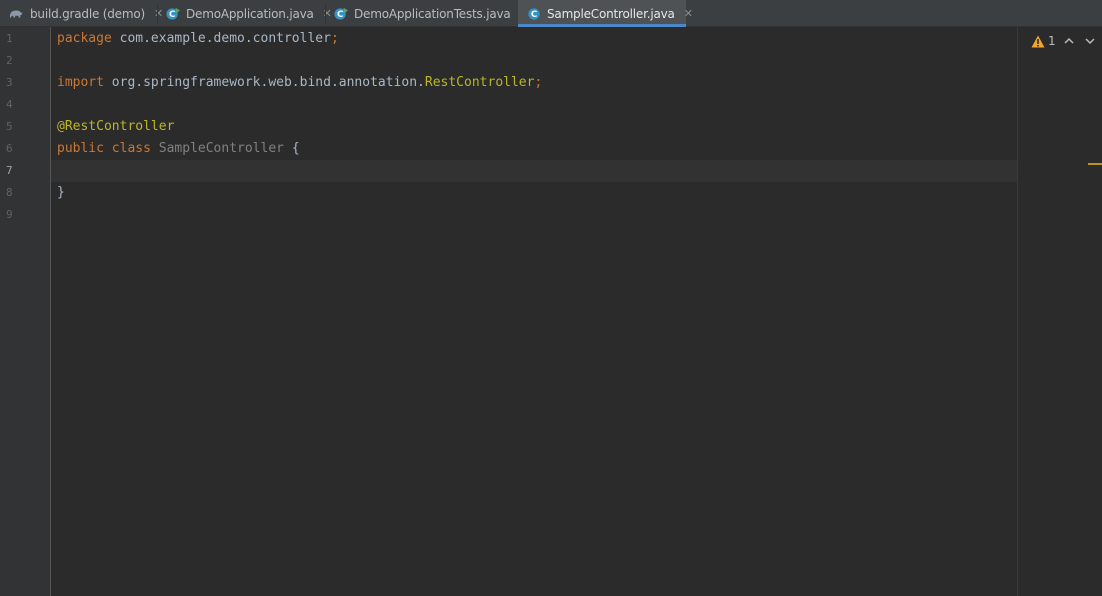 The height and width of the screenshot is (596, 1102). I want to click on warning-stripe-marker, so click(1095, 164).